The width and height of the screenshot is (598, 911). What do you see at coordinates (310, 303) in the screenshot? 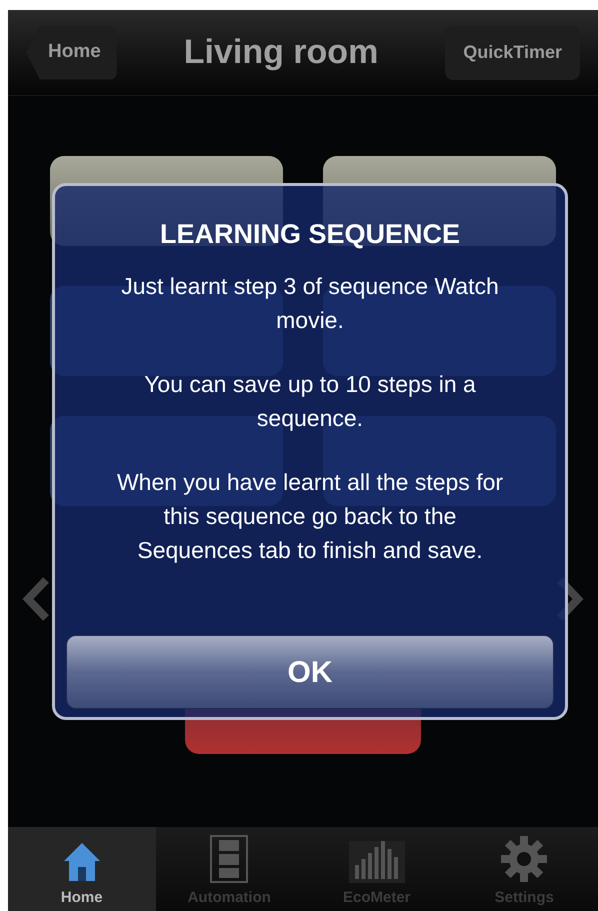
I see `alert-message: Just learnt step 3 of sequence Watch movie.` at bounding box center [310, 303].